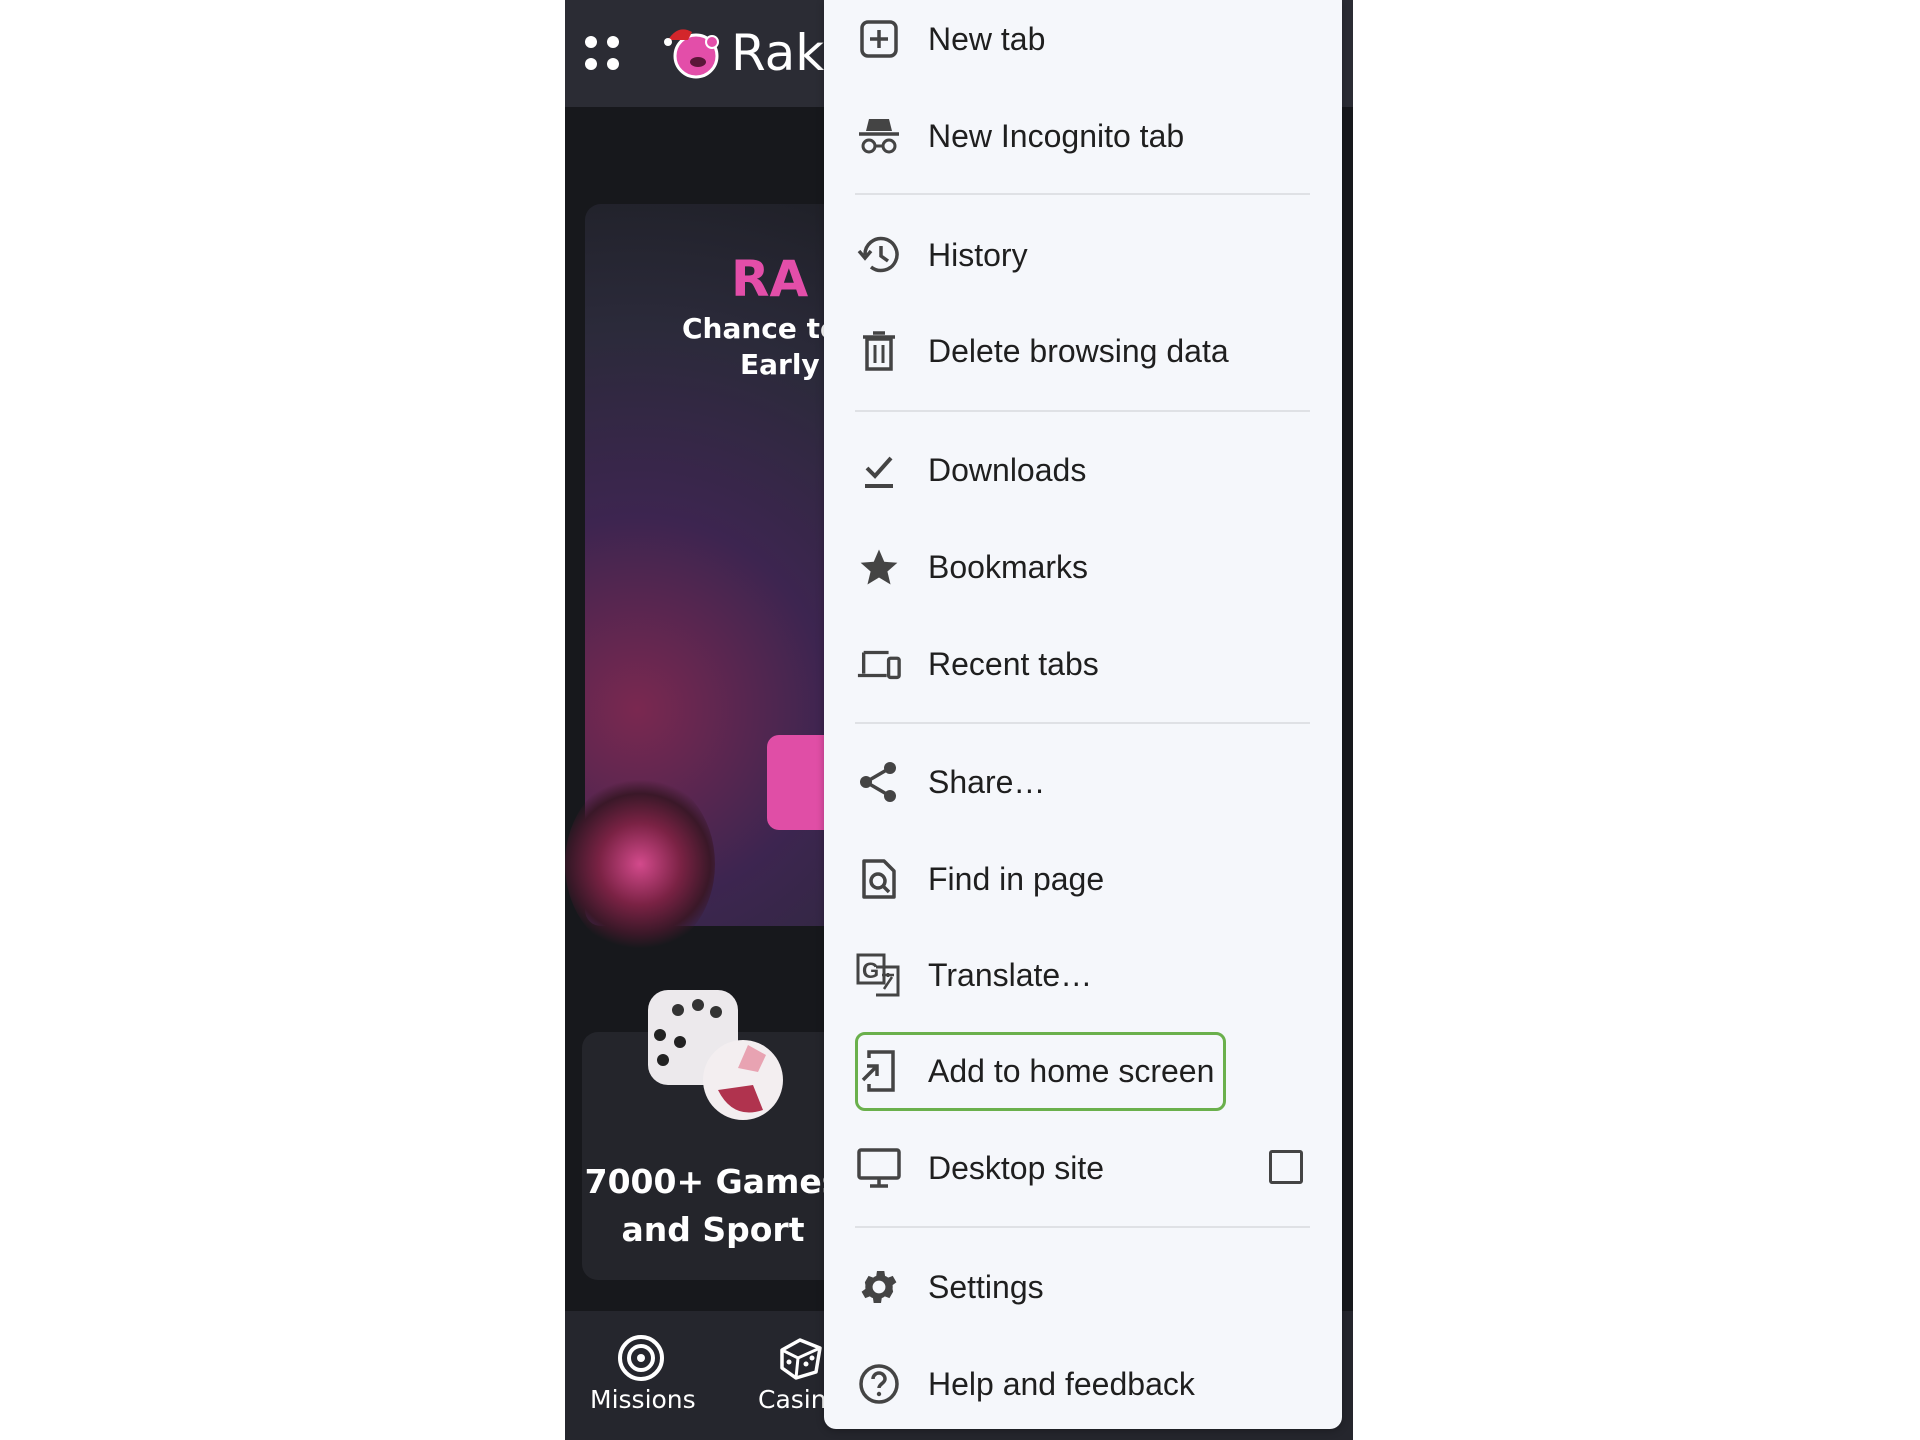 Image resolution: width=1920 pixels, height=1440 pixels. I want to click on bear-logo-icon, so click(691, 54).